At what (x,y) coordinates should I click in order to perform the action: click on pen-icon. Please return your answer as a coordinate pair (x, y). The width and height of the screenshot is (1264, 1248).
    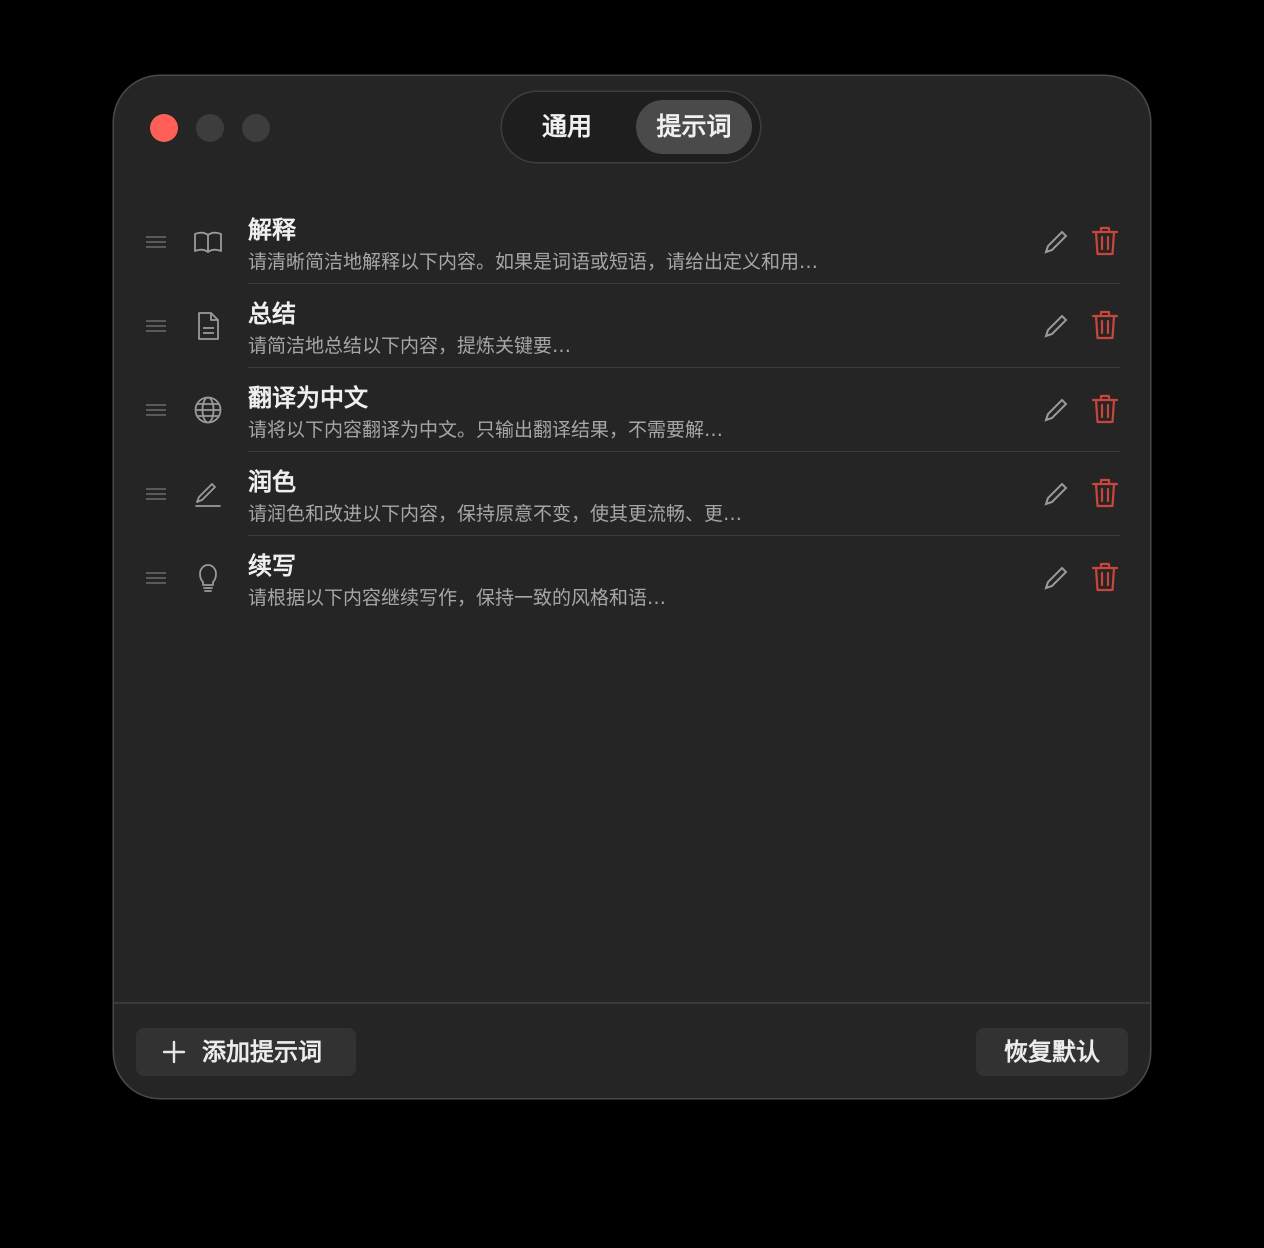
    Looking at the image, I should click on (208, 494).